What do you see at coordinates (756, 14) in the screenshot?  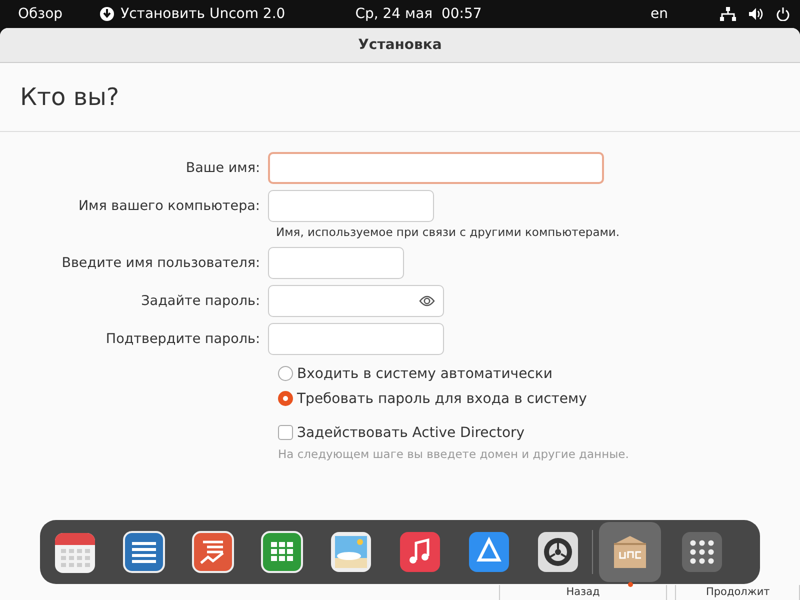 I see `volume-icon` at bounding box center [756, 14].